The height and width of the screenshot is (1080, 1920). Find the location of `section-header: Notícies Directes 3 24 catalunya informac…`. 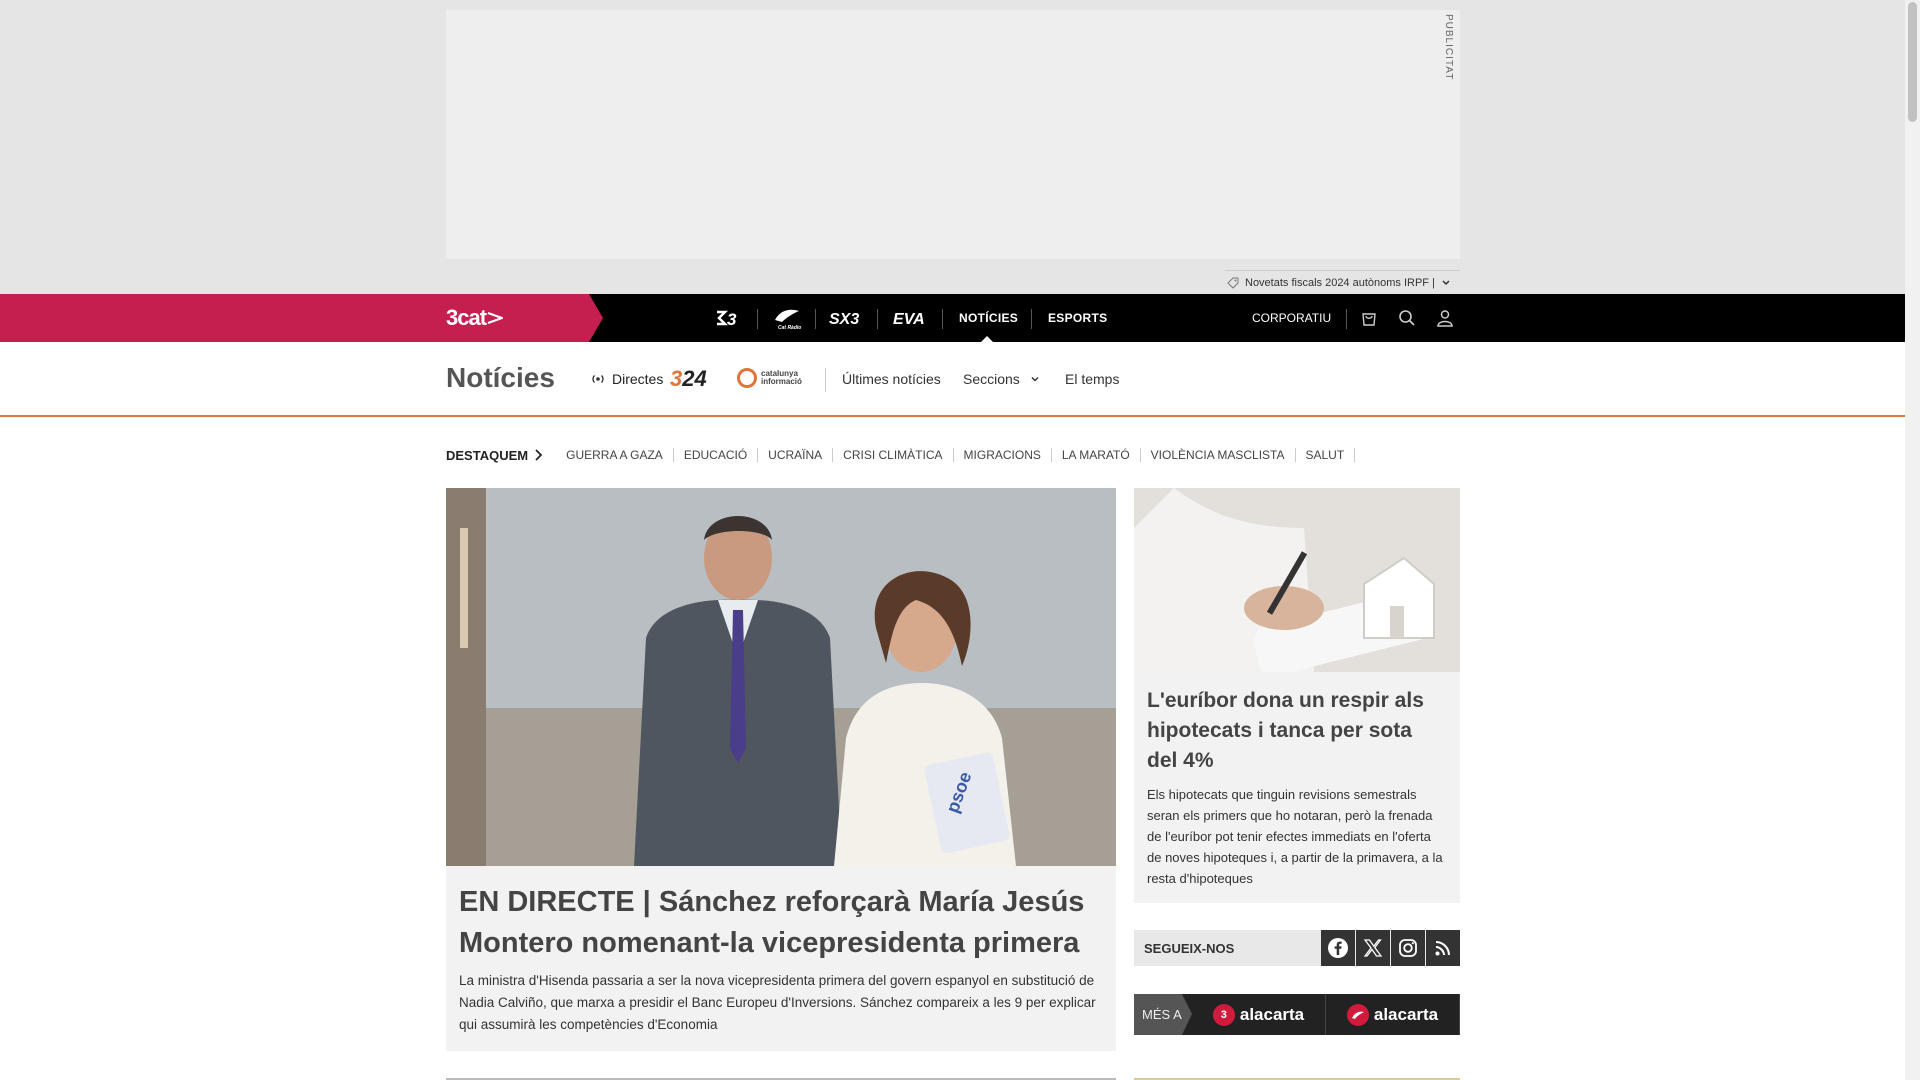

section-header: Notícies Directes 3 24 catalunya informac… is located at coordinates (952, 379).